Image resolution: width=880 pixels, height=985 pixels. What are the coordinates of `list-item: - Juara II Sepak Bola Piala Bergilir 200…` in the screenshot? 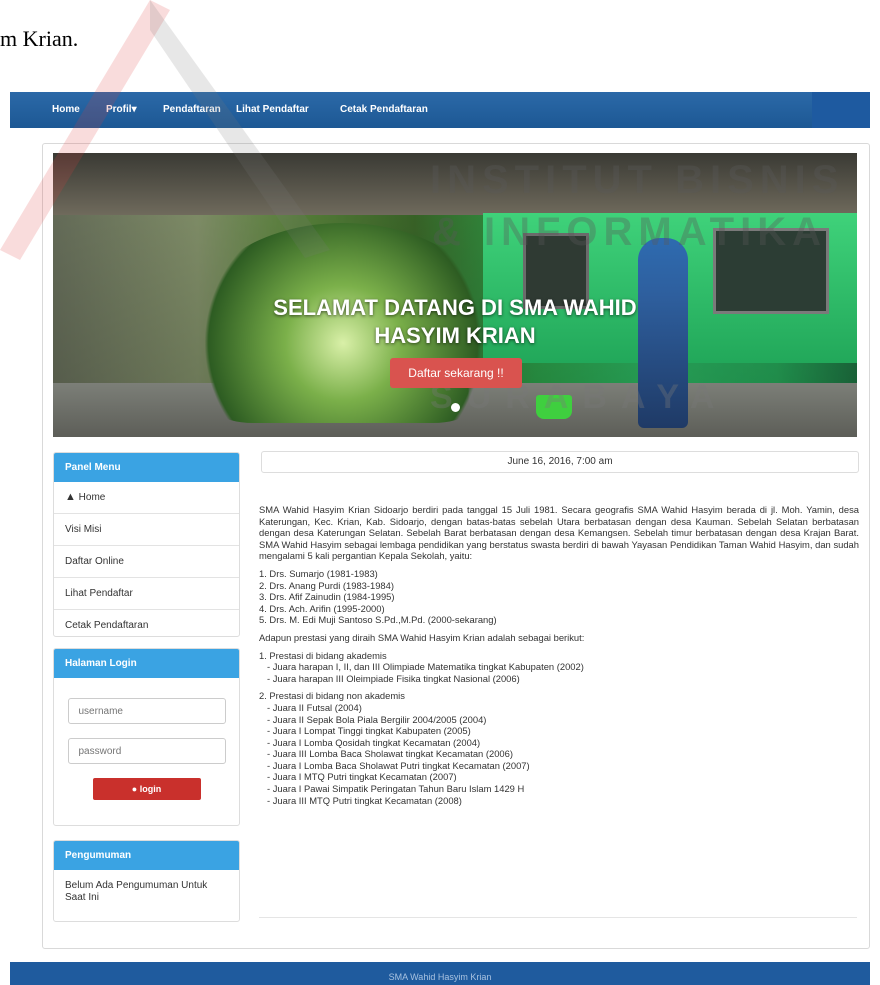 It's located at (377, 719).